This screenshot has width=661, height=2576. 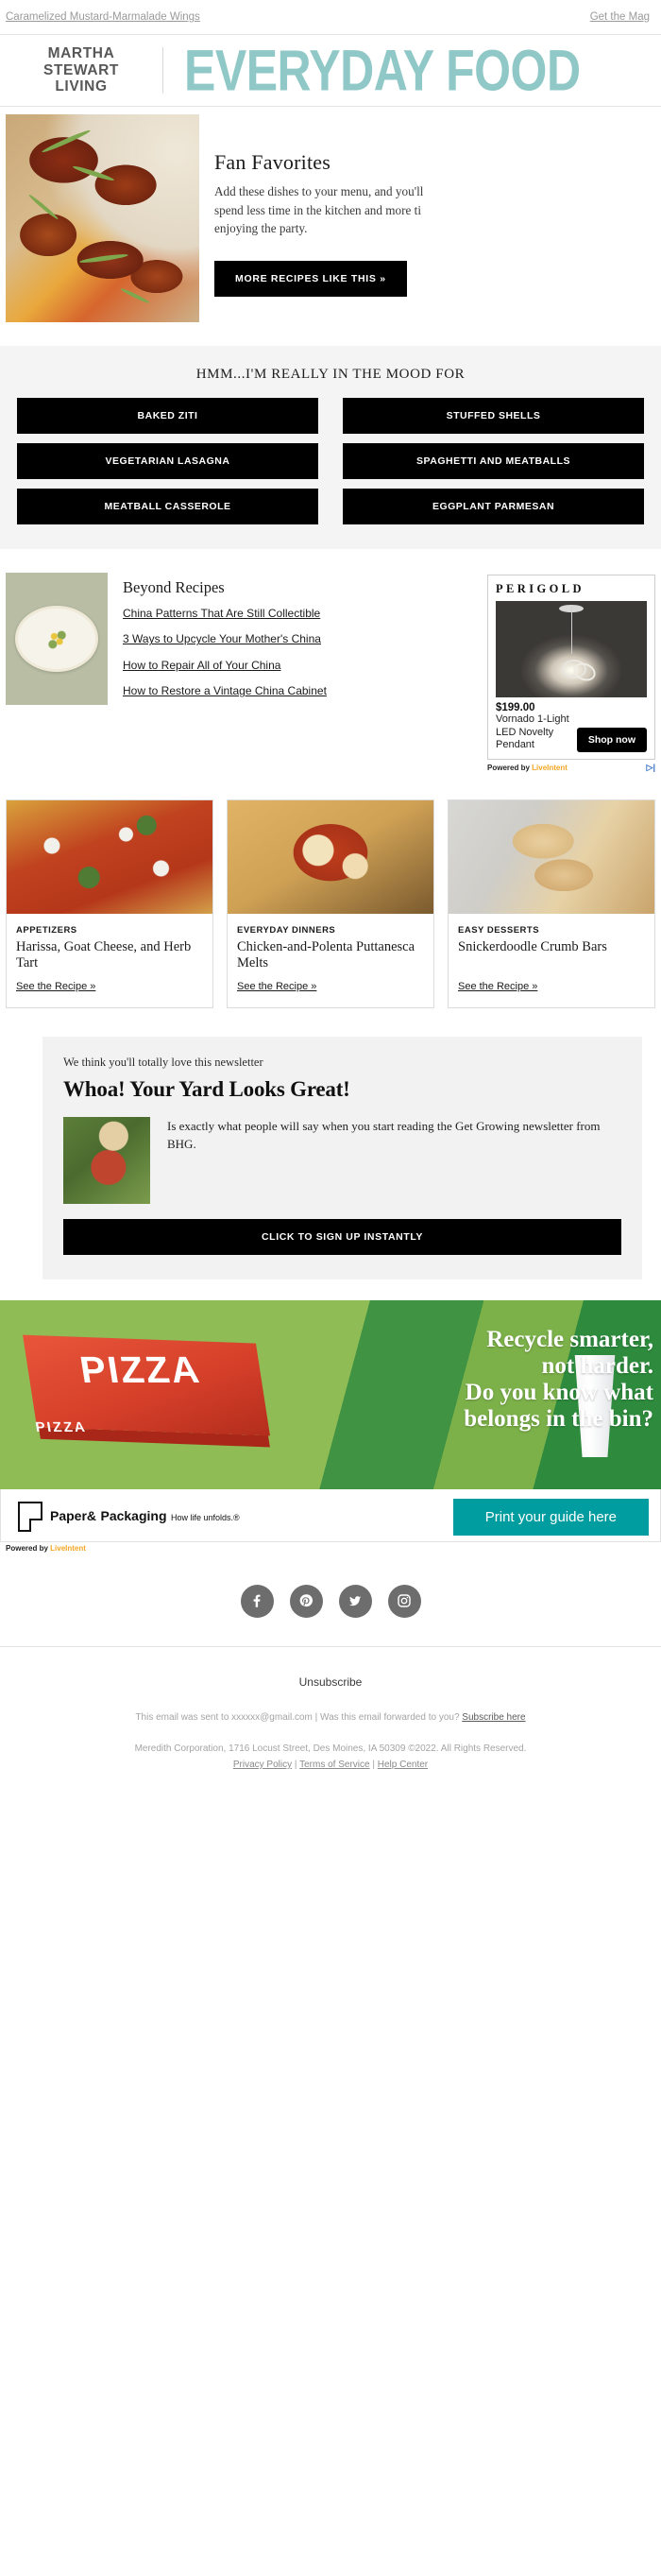 I want to click on privacy-policy-link: Privacy Policy, so click(x=262, y=1765).